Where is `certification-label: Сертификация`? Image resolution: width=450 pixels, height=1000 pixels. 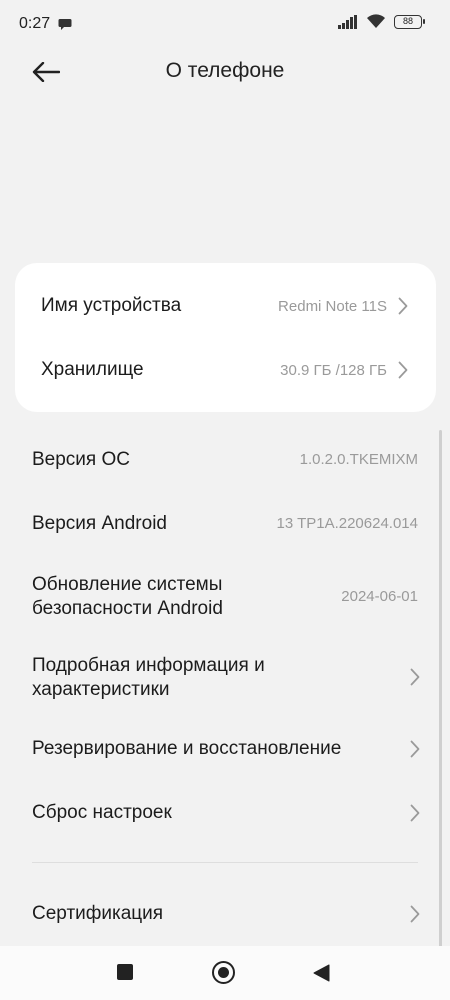
certification-label: Сертификация is located at coordinates (98, 913).